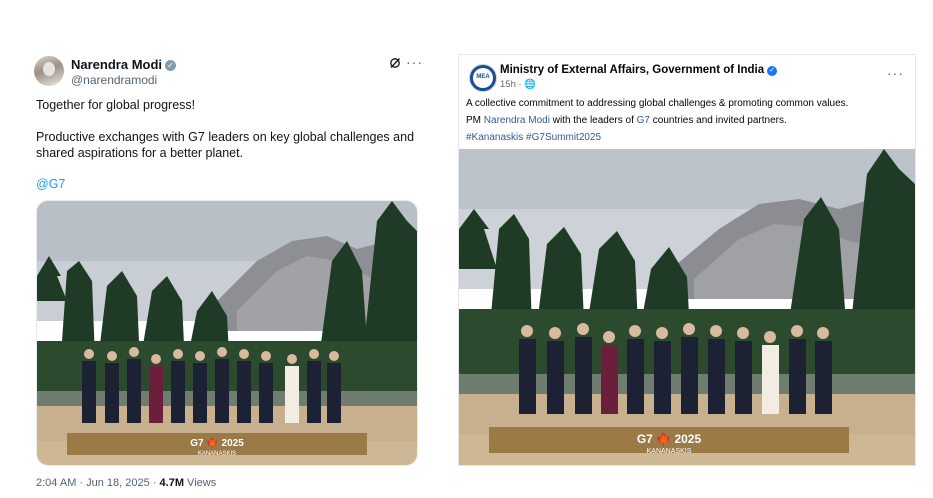 The image size is (933, 498). I want to click on g7-mention-link: @G7, so click(50, 184).